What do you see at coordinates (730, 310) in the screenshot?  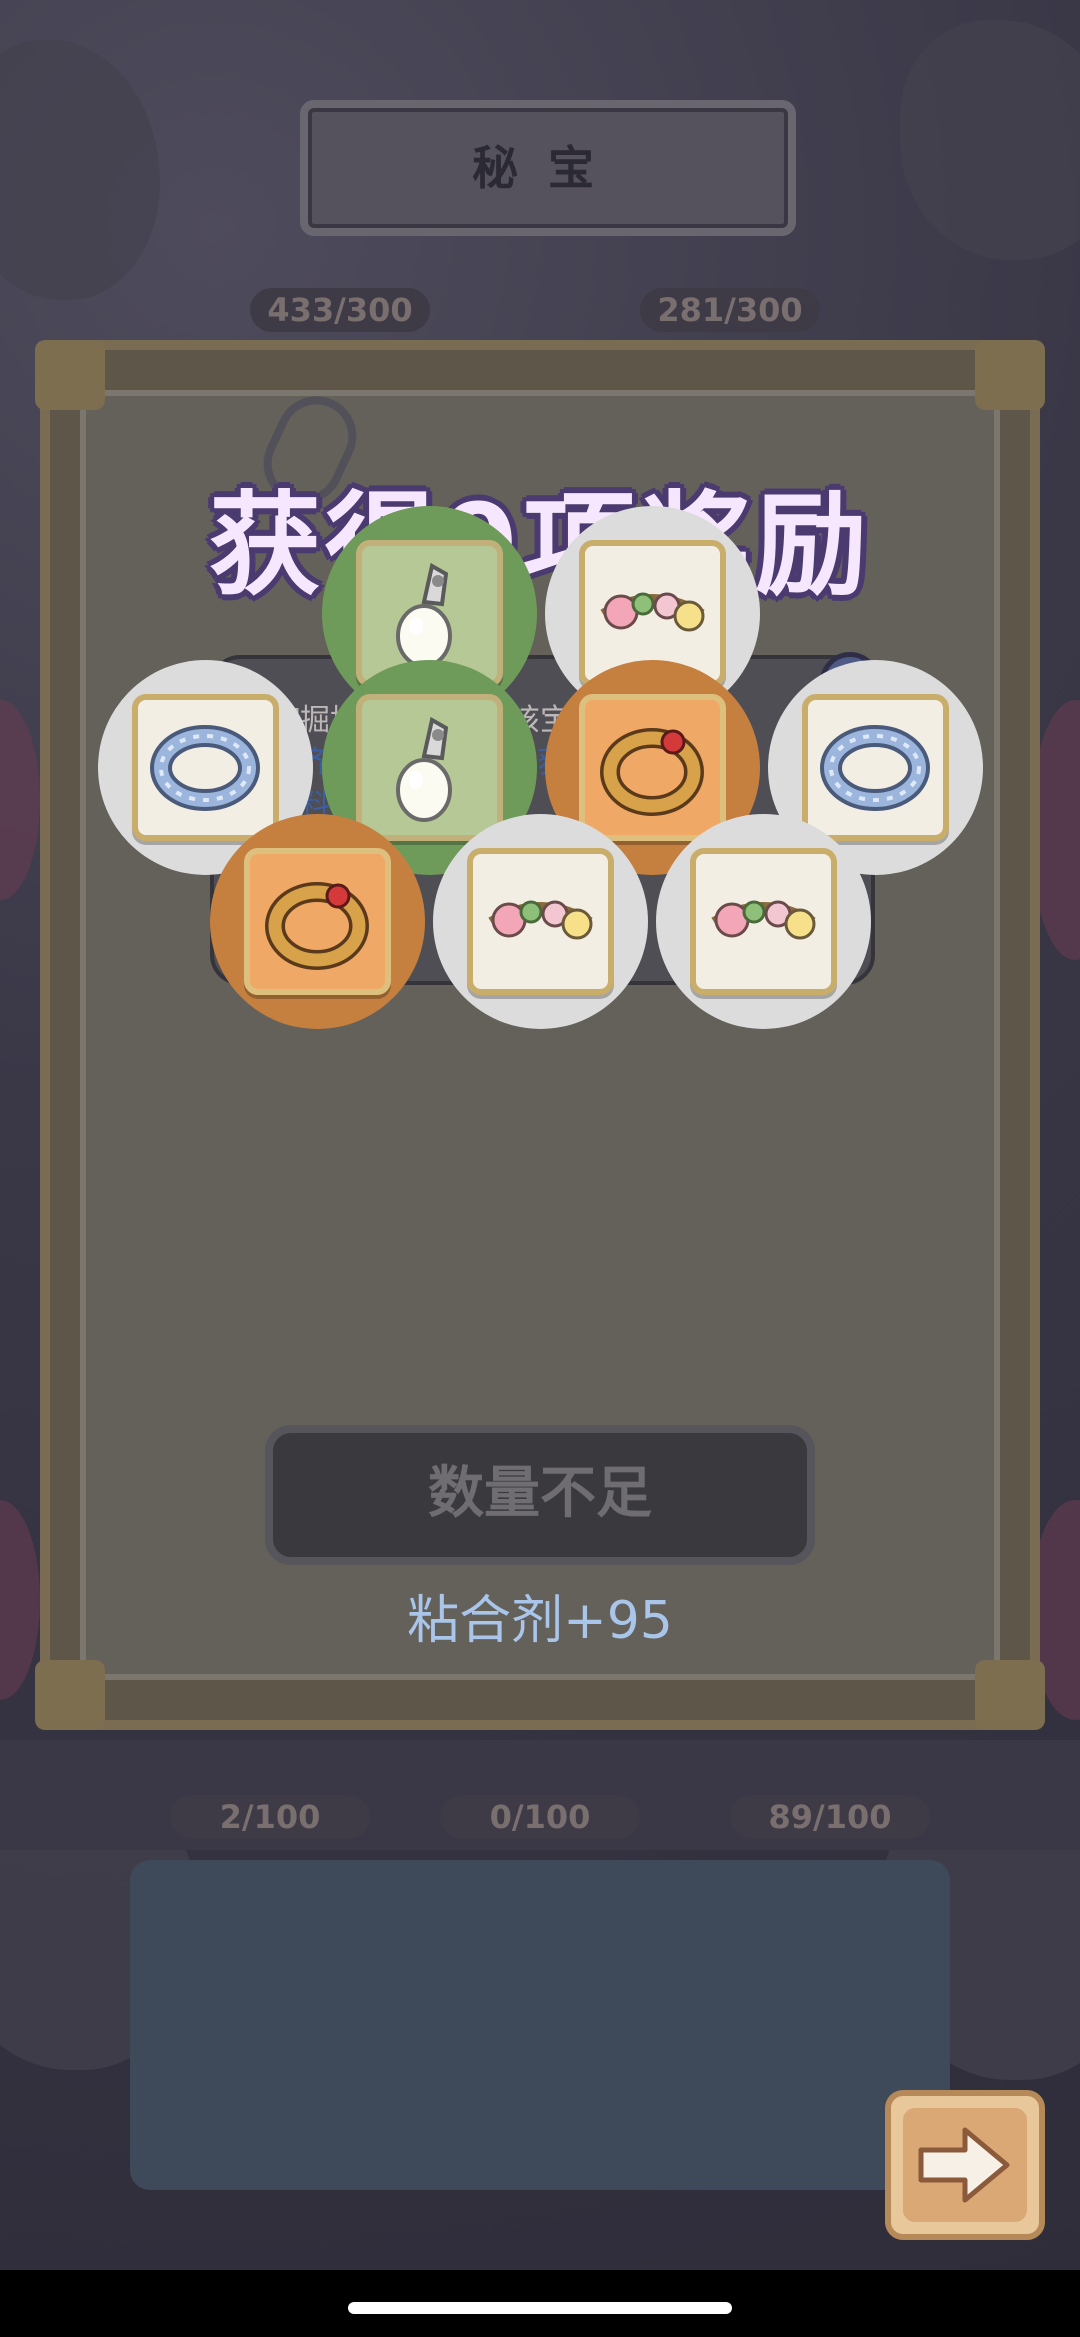 I see `counter-top-right: 281/300` at bounding box center [730, 310].